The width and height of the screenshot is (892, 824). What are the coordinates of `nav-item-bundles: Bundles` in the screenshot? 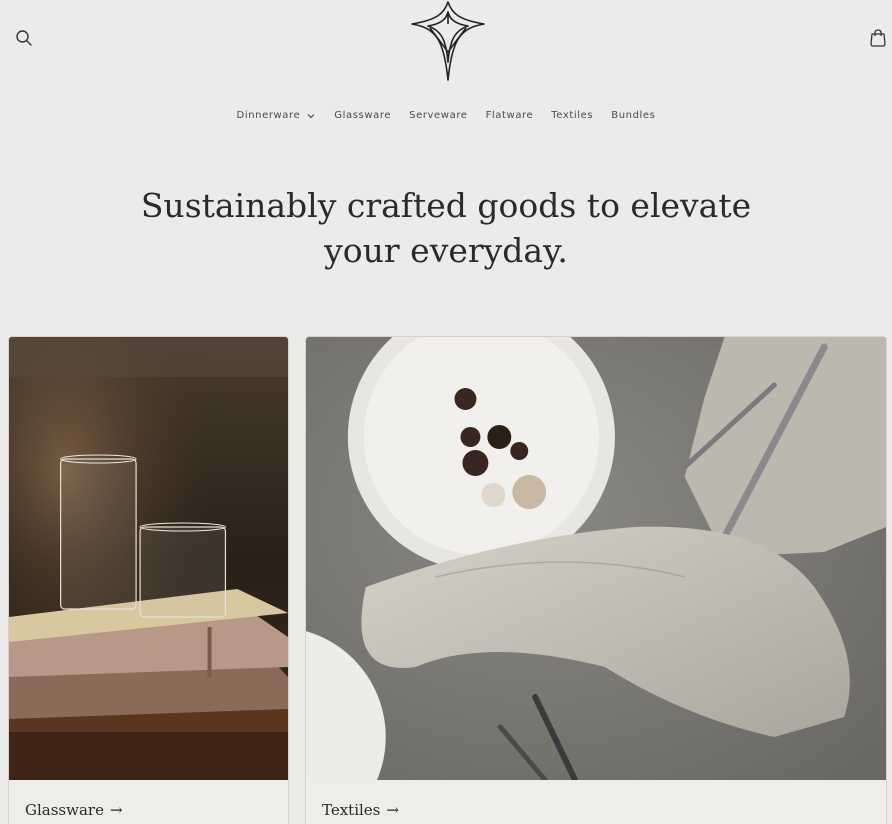 It's located at (633, 115).